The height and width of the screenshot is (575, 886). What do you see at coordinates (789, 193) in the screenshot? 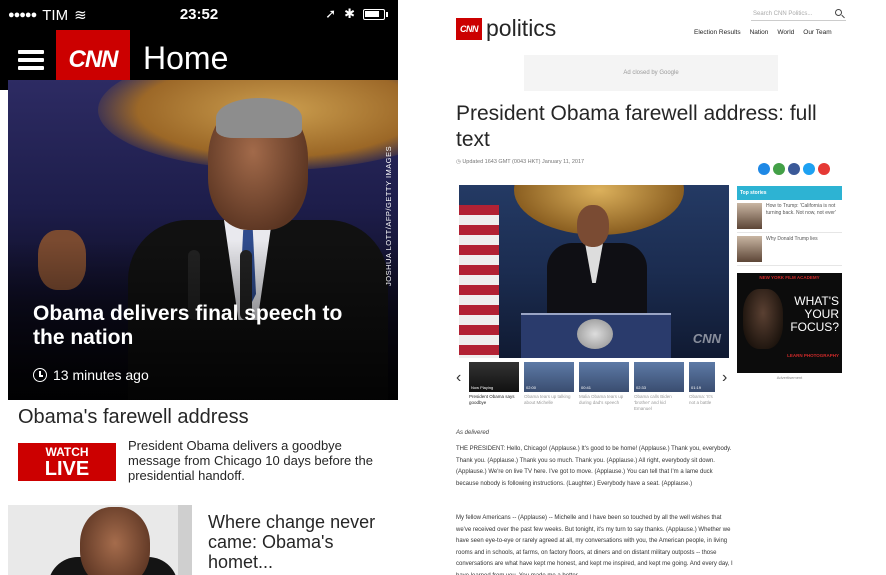
I see `top-stories-header: Top stories` at bounding box center [789, 193].